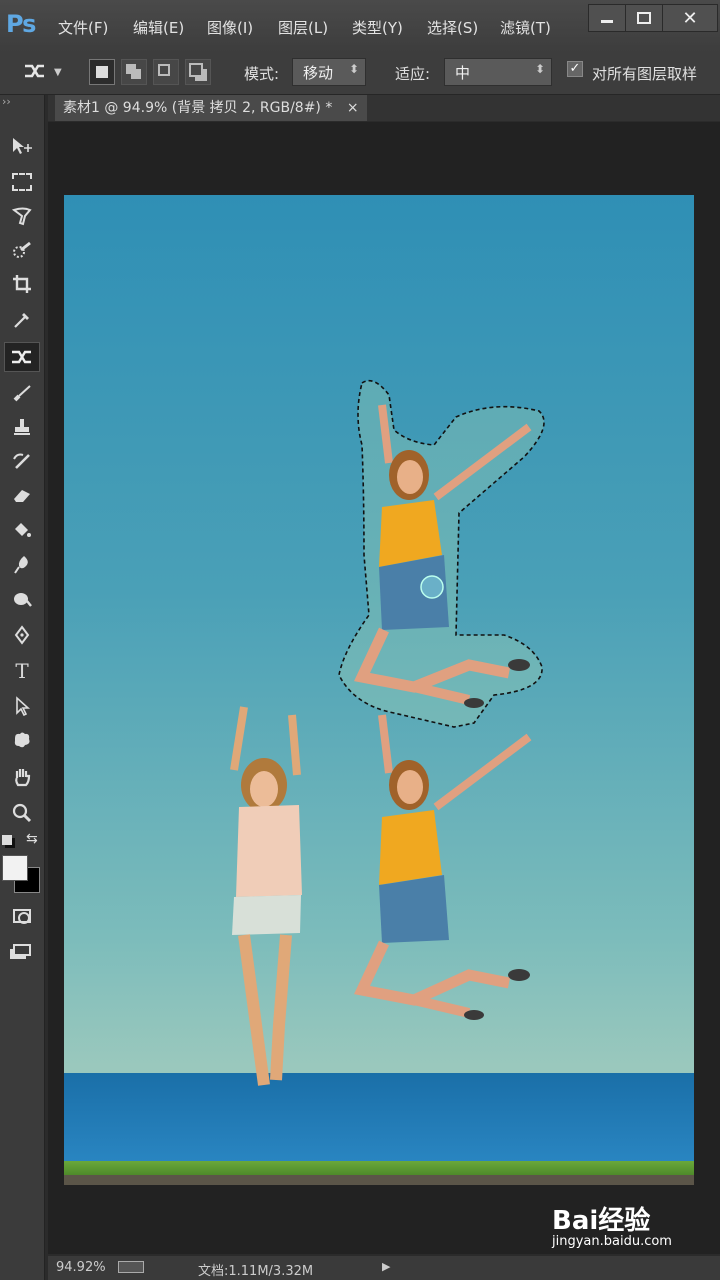 This screenshot has width=720, height=1280. Describe the element at coordinates (47, 72) in the screenshot. I see `tool-preset-picker: ▼` at that location.